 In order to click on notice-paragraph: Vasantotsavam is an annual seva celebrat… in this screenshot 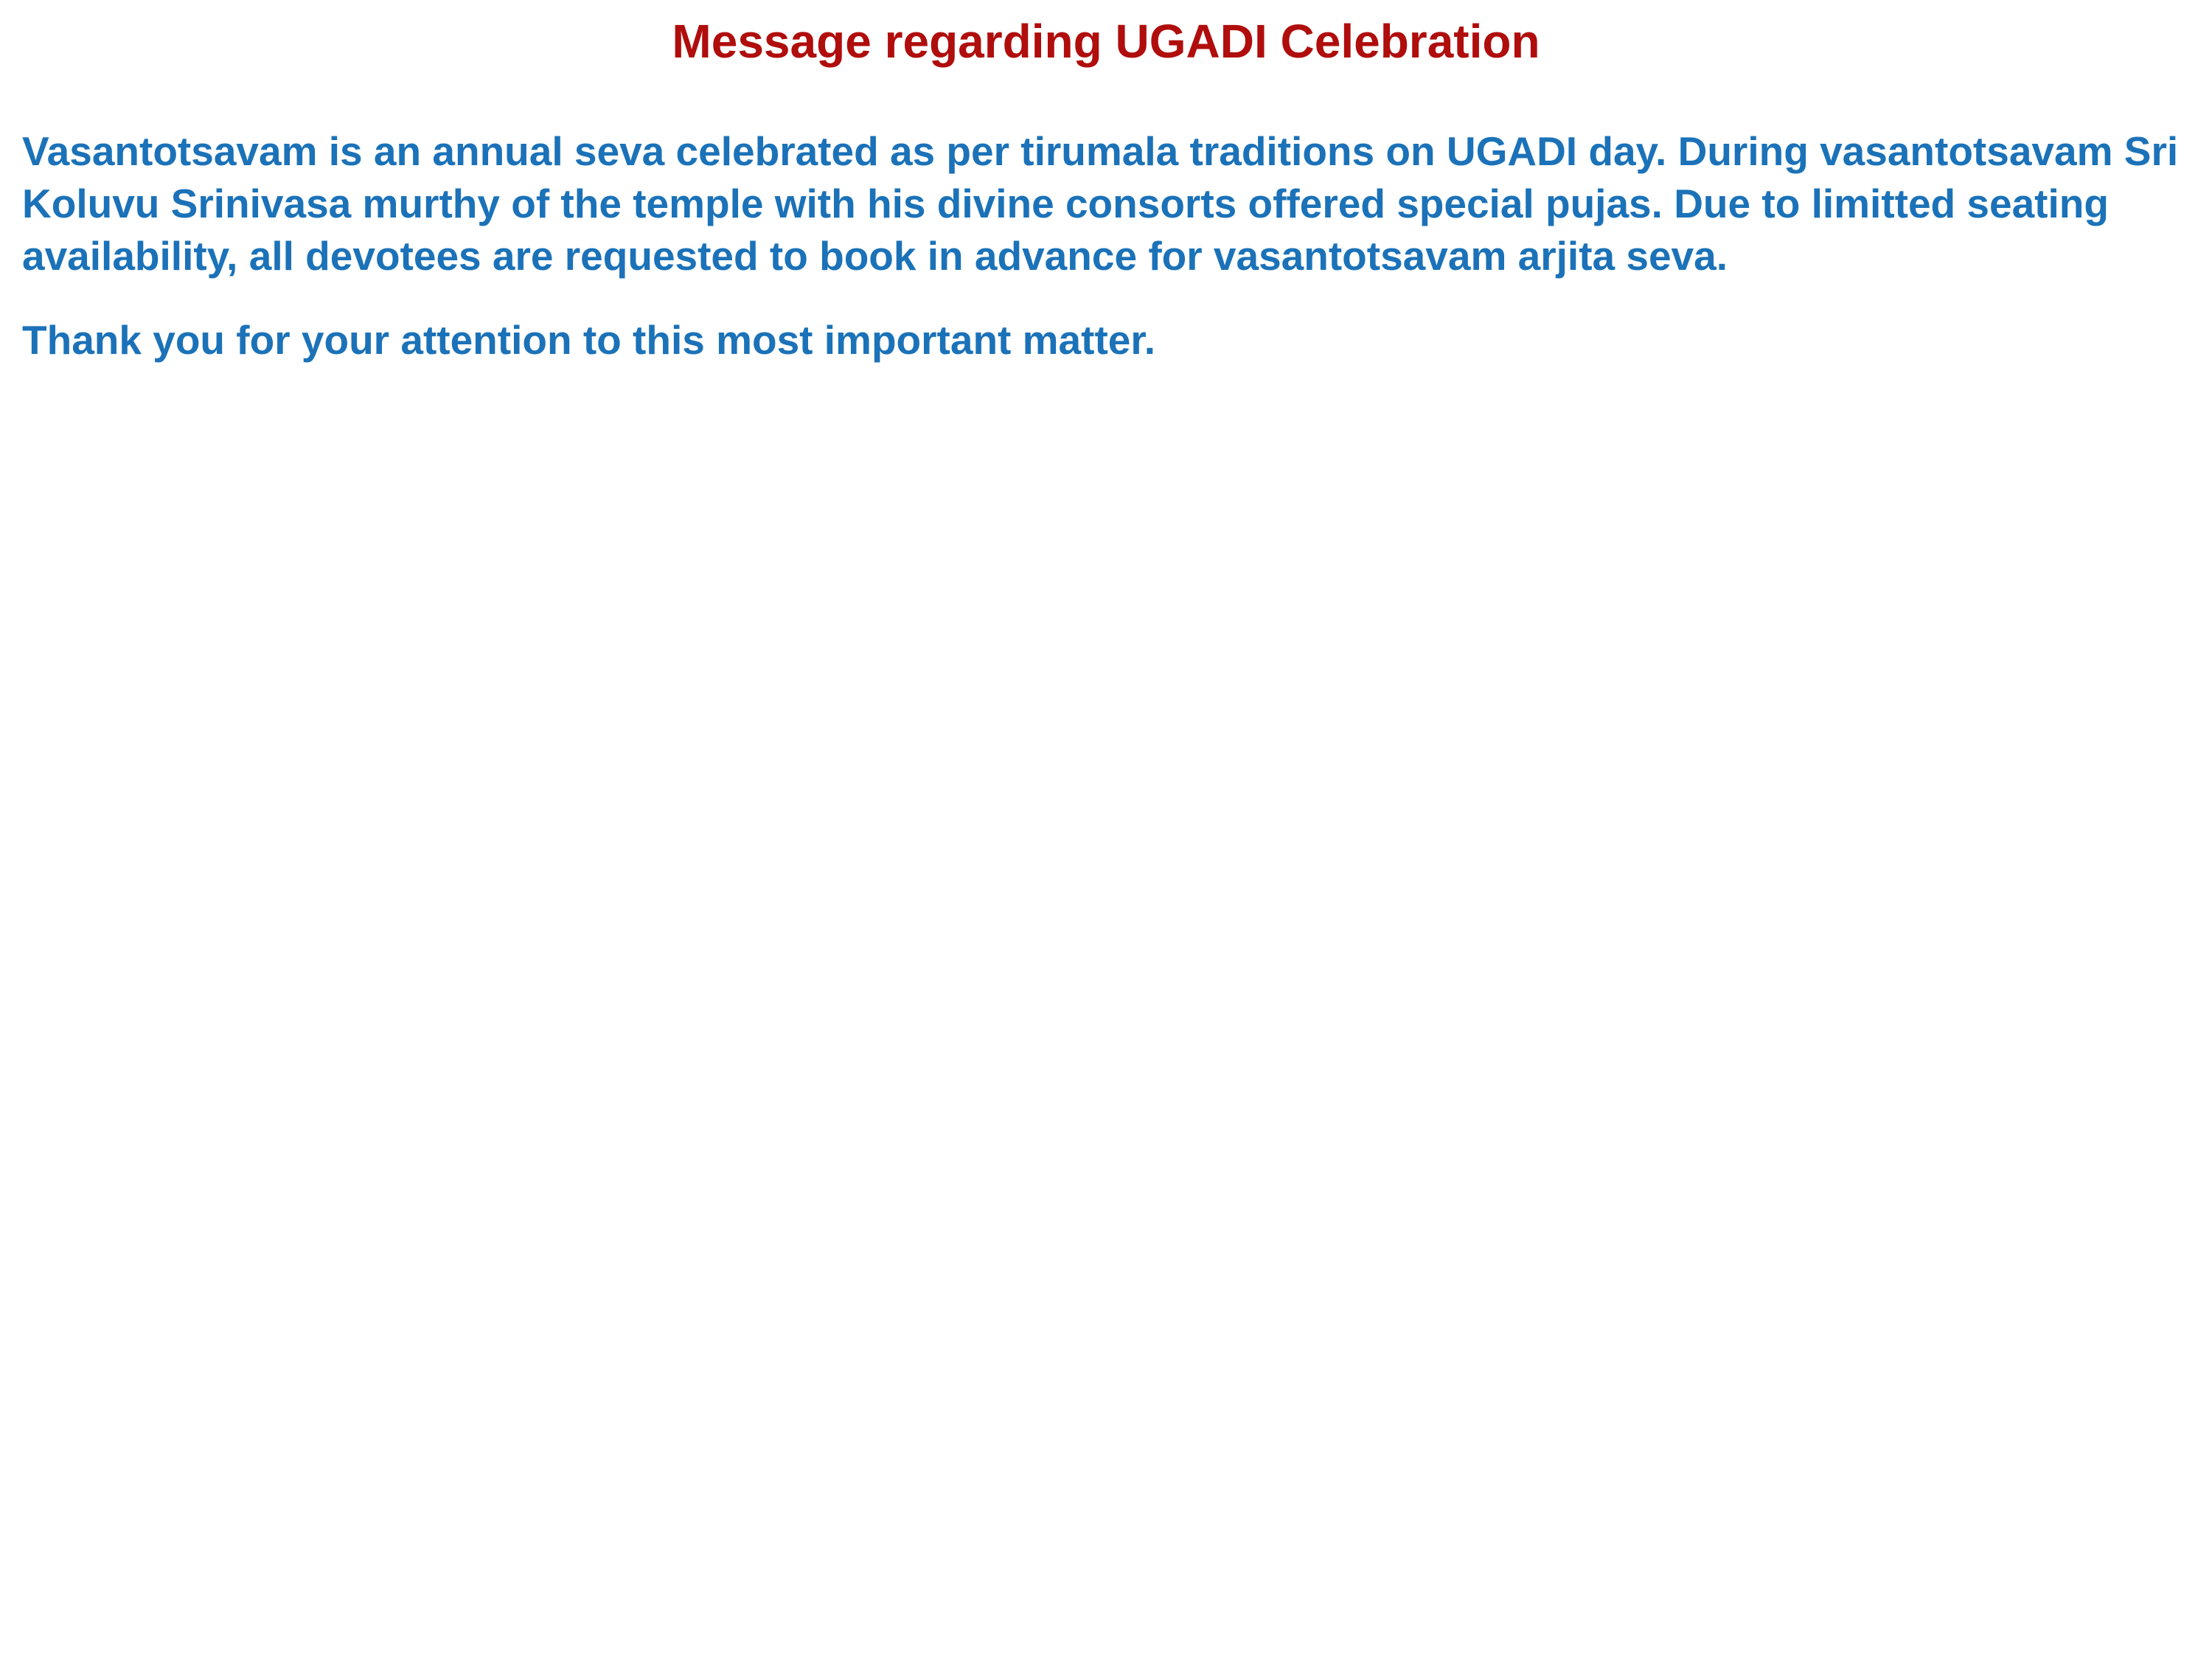, I will do `click(1100, 203)`.